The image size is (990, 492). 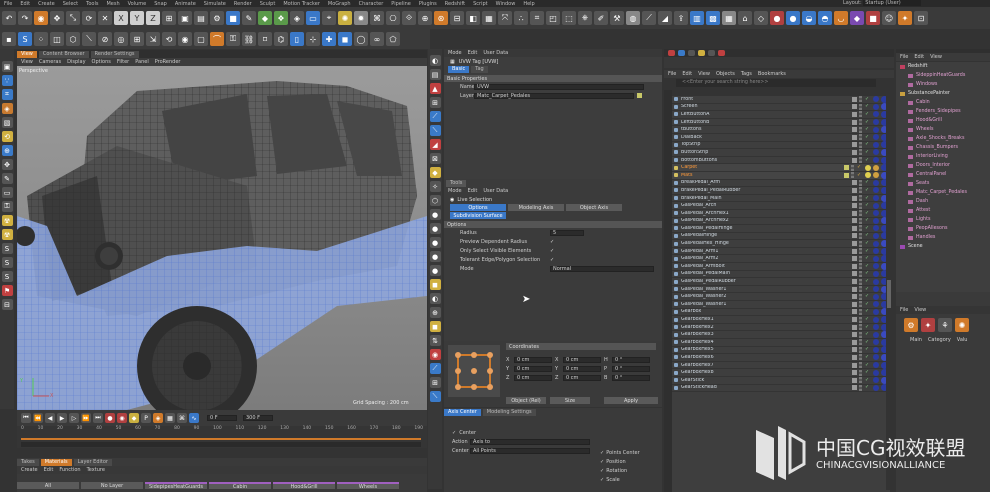 I want to click on vertex-icon: ⁘, so click(x=41, y=39).